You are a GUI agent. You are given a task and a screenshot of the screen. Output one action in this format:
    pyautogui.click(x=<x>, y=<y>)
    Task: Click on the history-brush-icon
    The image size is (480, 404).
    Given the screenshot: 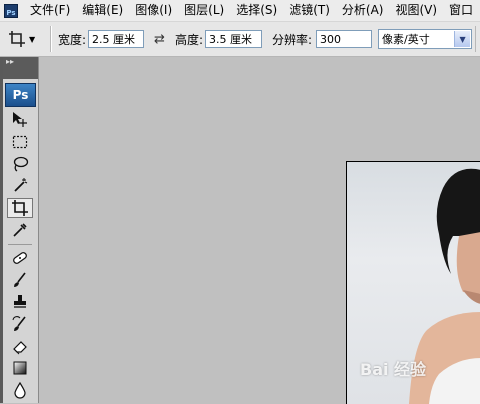 What is the action you would take?
    pyautogui.click(x=19, y=323)
    